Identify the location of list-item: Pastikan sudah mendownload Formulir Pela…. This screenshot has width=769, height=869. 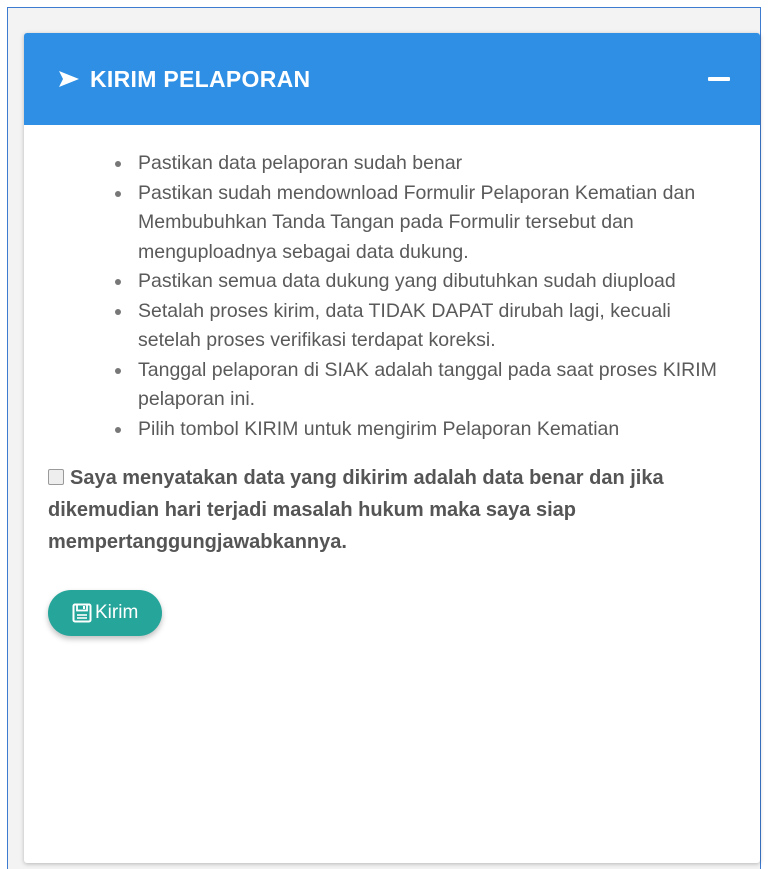
(425, 223).